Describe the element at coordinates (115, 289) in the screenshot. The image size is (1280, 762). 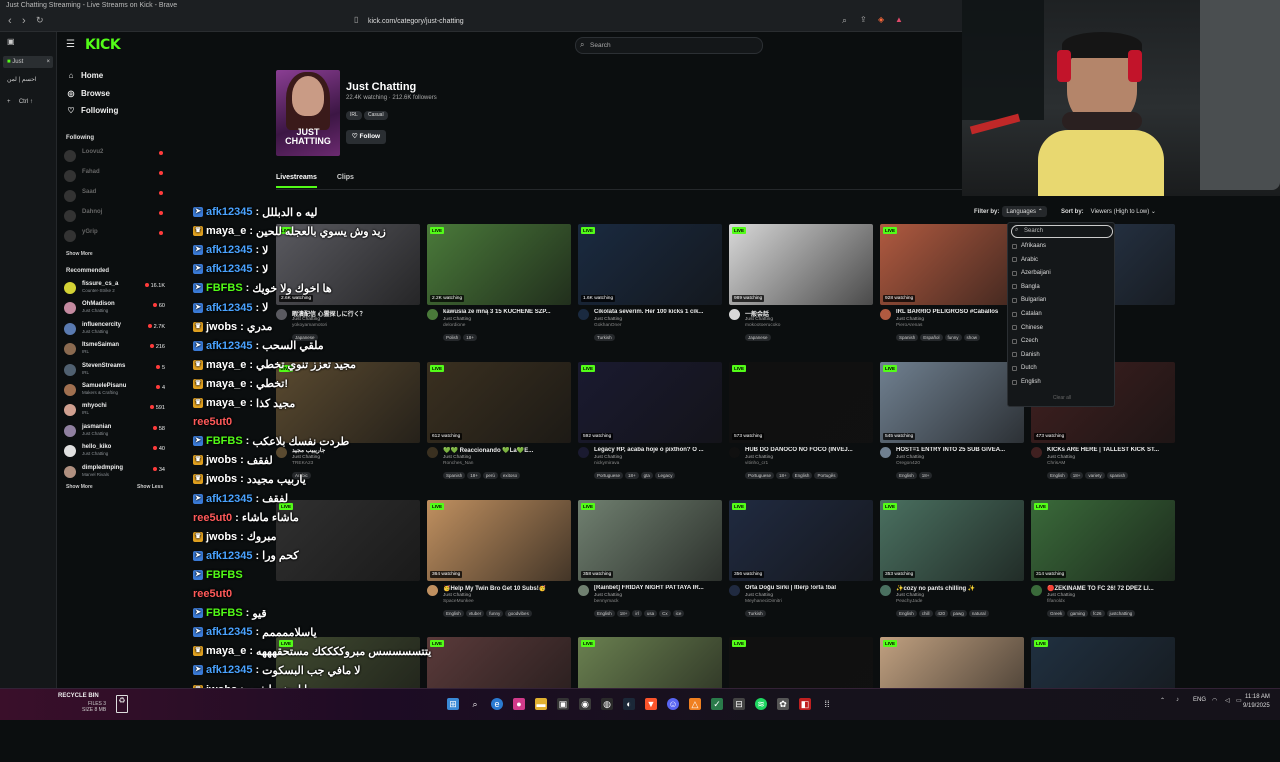
I see `recommended-channel: fissure_cs_a Counter-Strike 2 16.1K` at that location.